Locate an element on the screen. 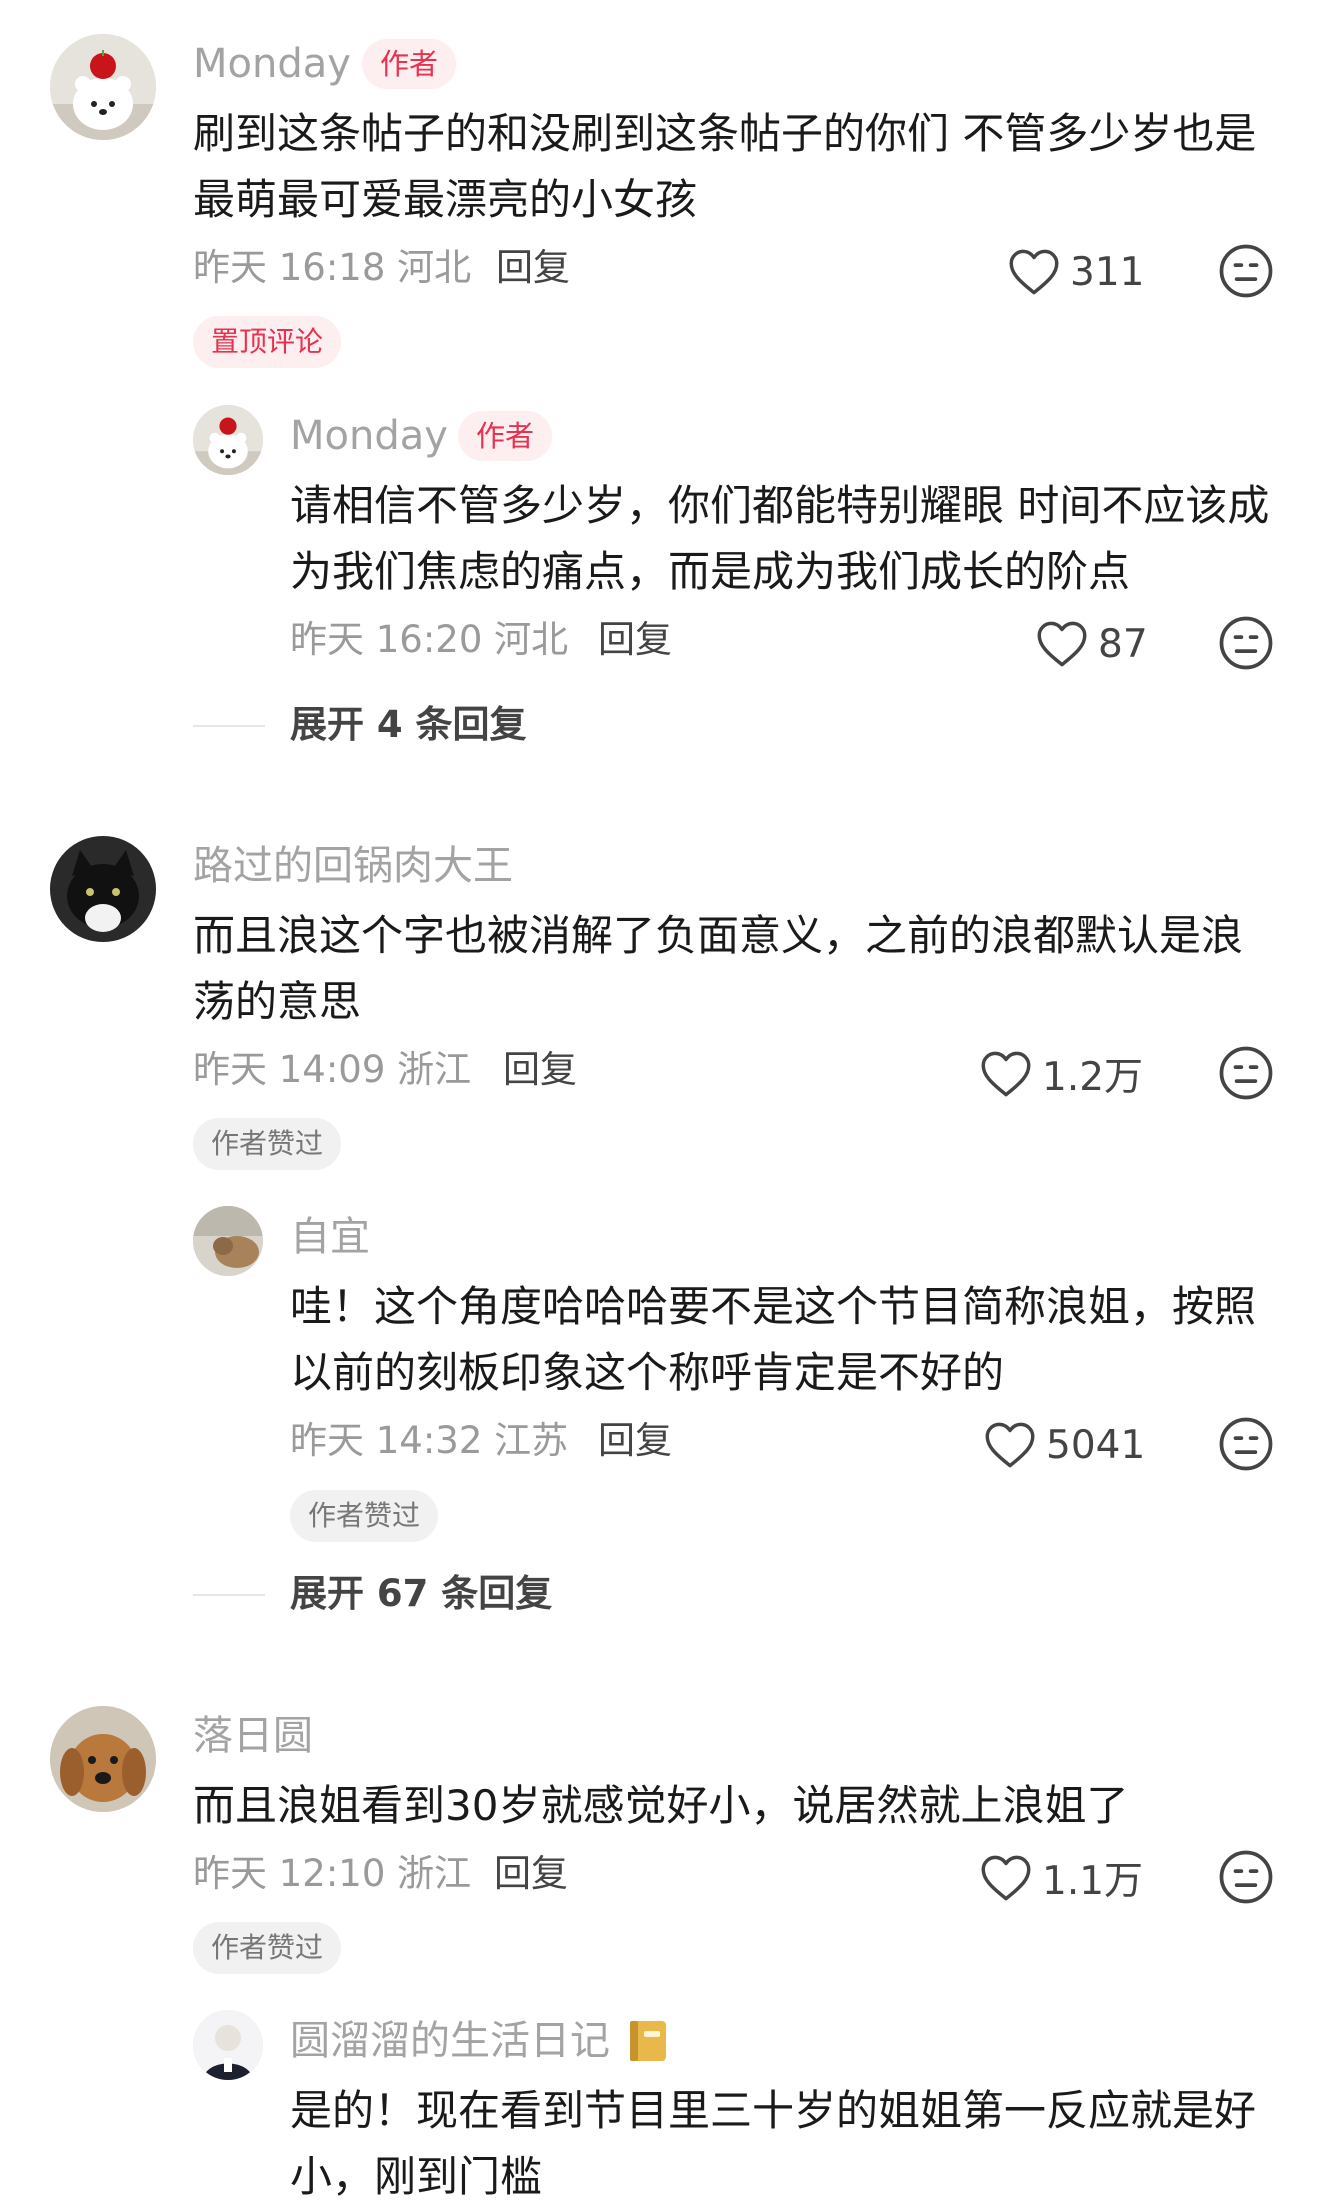 The image size is (1320, 2210). comment-author-name: 路过的回锅肉大王 is located at coordinates (353, 866).